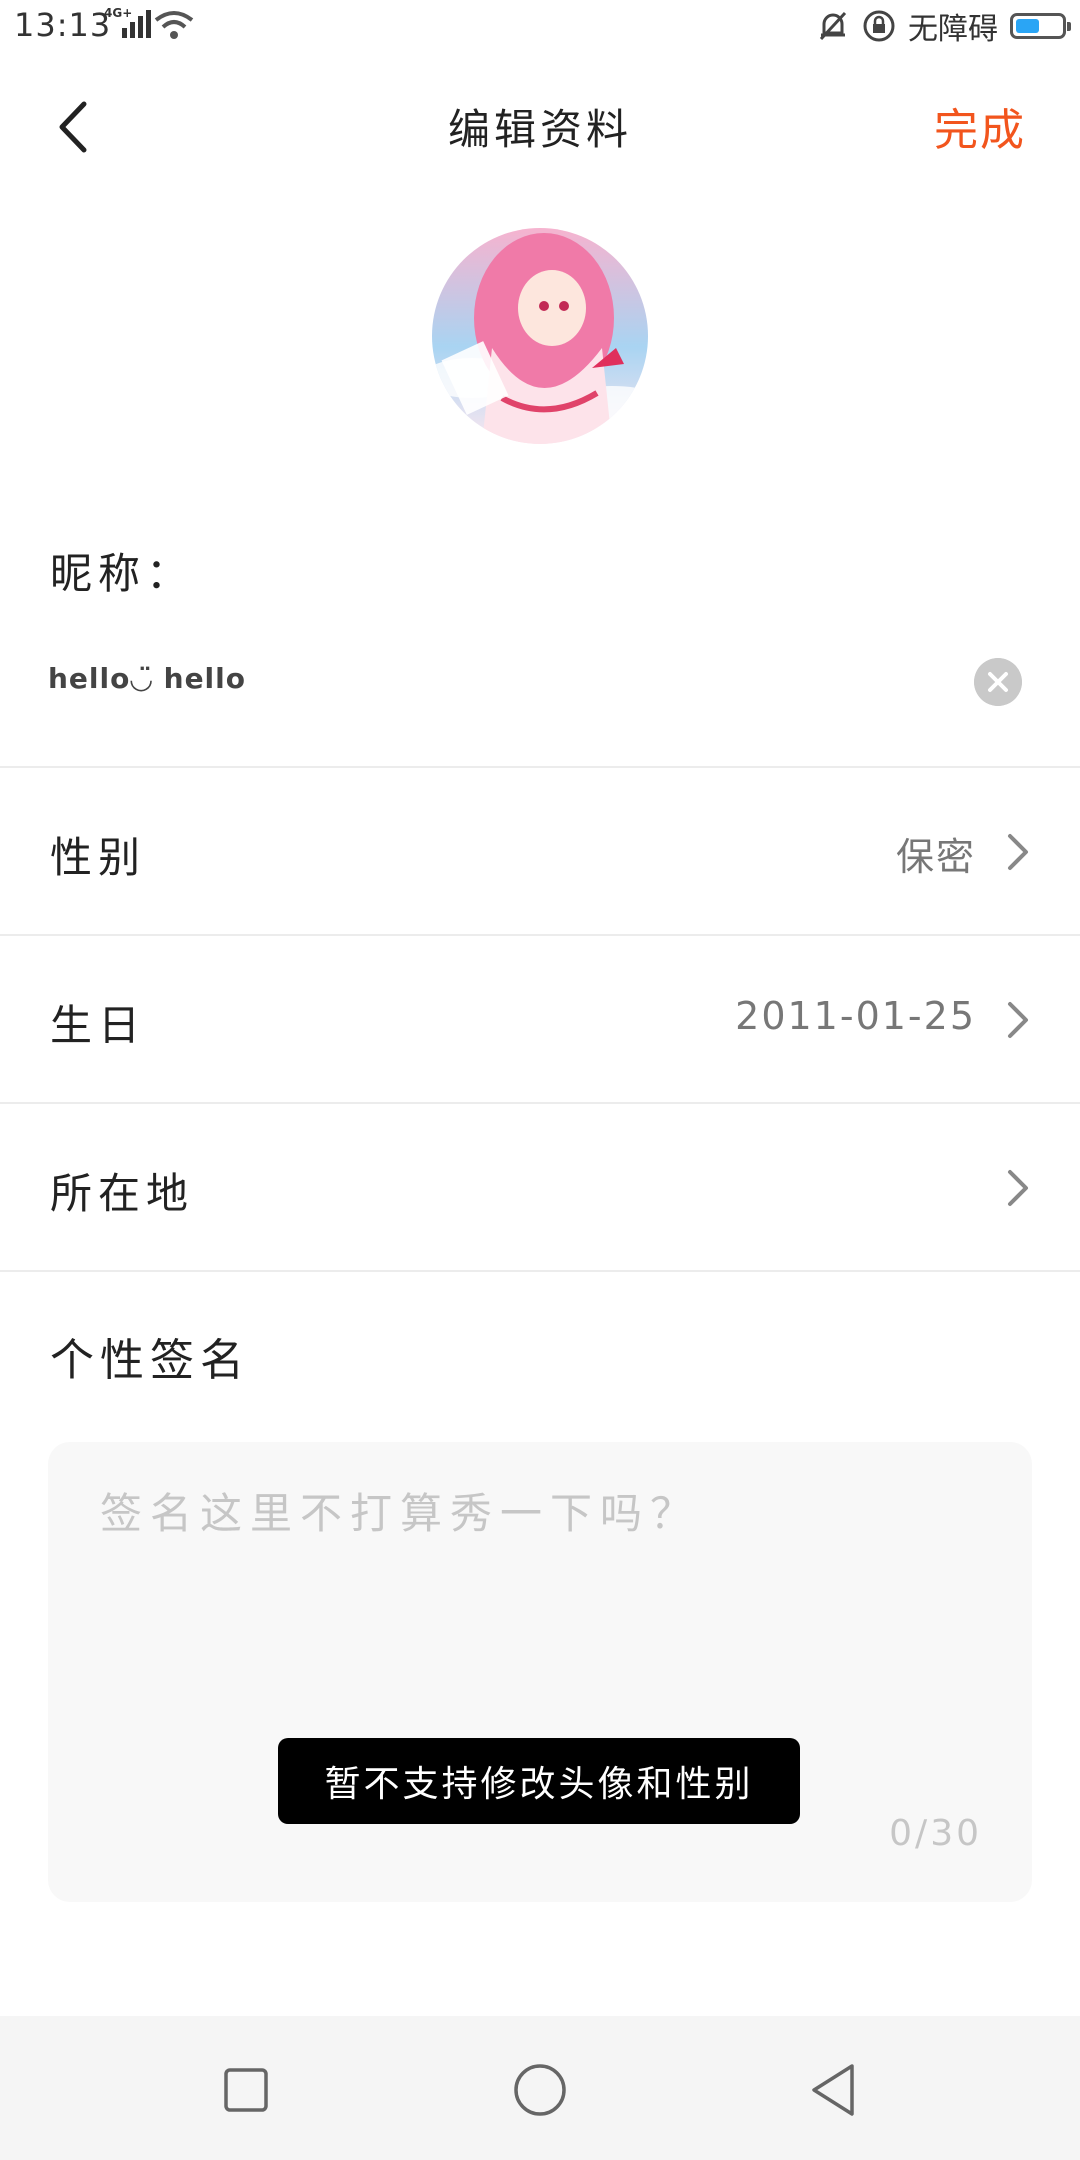  What do you see at coordinates (540, 336) in the screenshot?
I see `avatar` at bounding box center [540, 336].